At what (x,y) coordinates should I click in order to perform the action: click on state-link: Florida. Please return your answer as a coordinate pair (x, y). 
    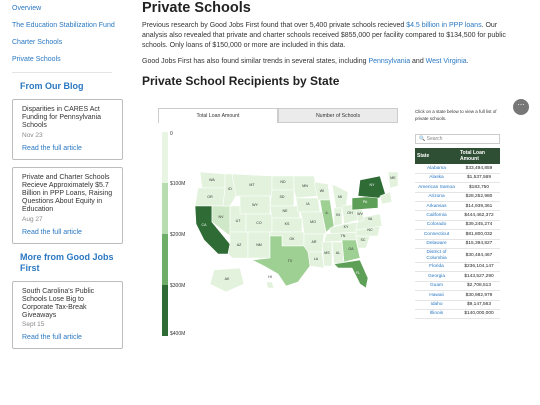
    Looking at the image, I should click on (436, 267).